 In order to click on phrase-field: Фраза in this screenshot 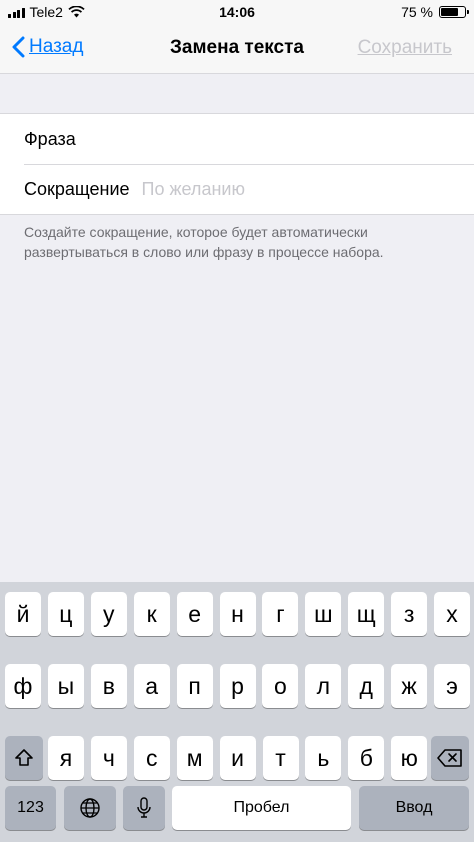, I will do `click(237, 139)`.